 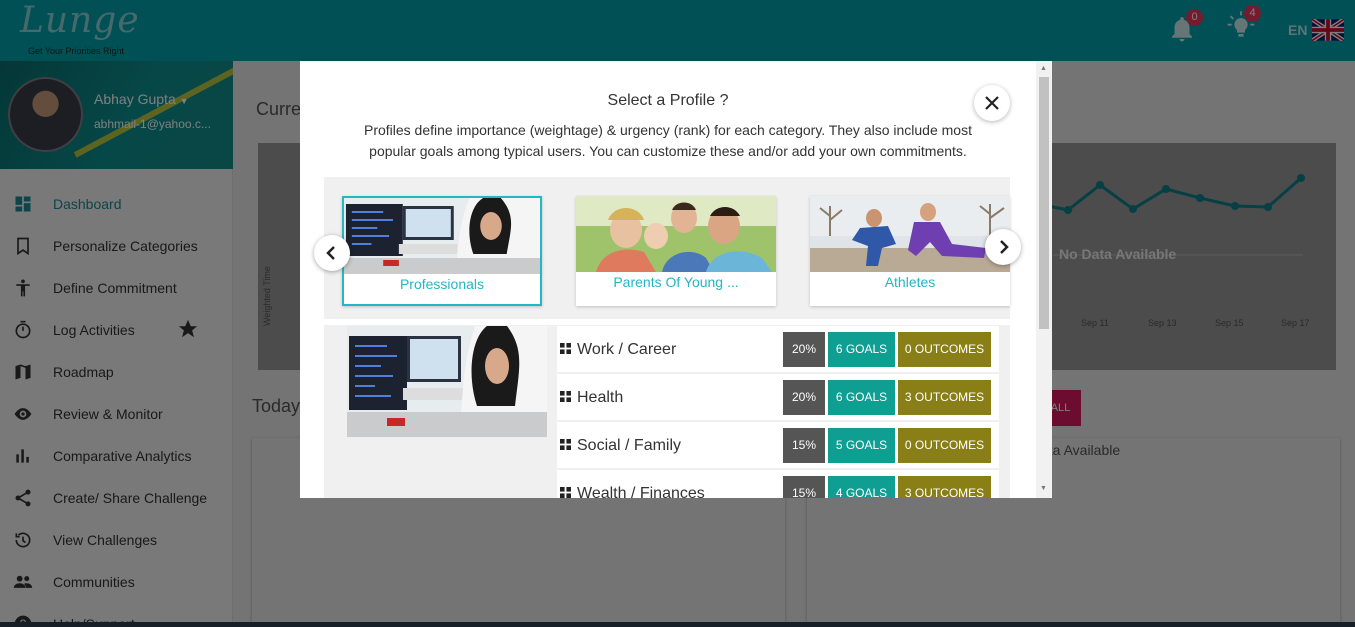 What do you see at coordinates (1043, 488) in the screenshot?
I see `scroll-down-arrow-icon: ▼` at bounding box center [1043, 488].